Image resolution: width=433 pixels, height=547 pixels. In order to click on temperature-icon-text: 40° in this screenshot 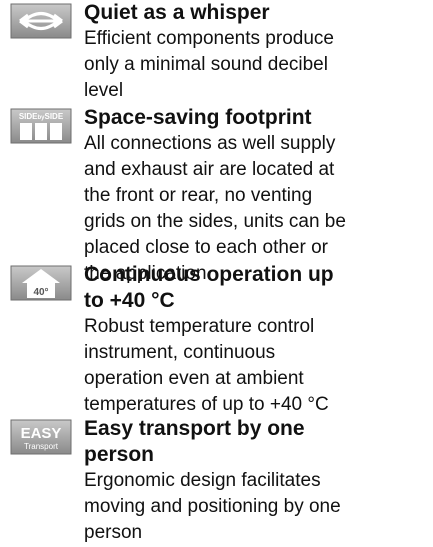, I will do `click(40, 292)`.